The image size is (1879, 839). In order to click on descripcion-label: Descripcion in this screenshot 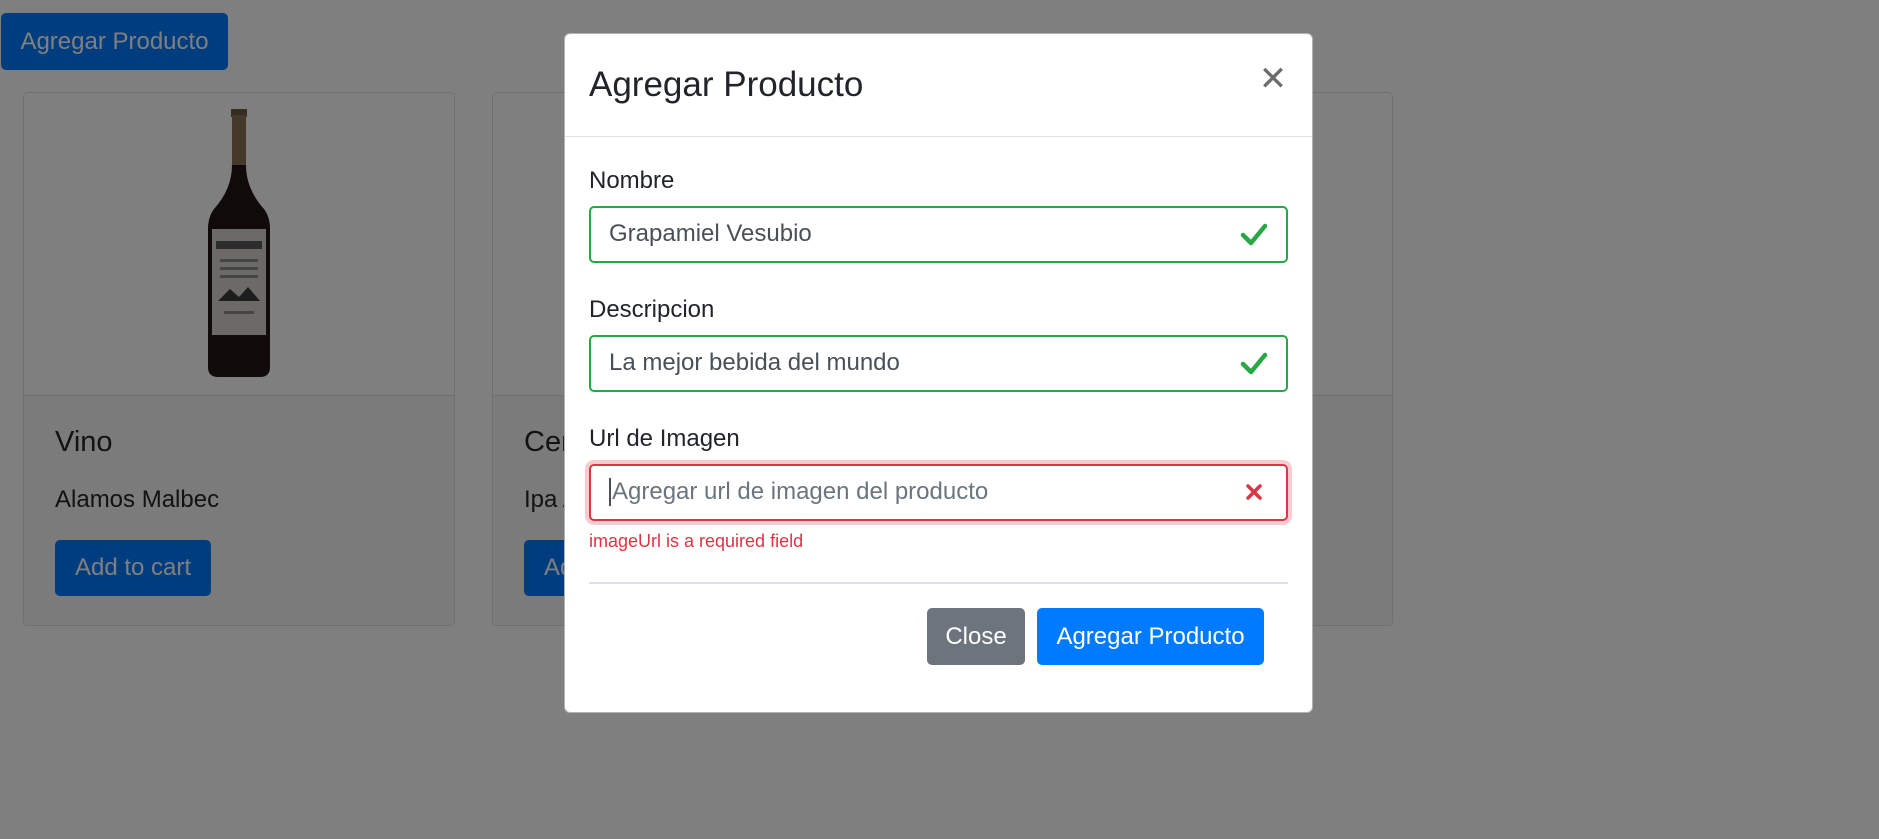, I will do `click(652, 309)`.